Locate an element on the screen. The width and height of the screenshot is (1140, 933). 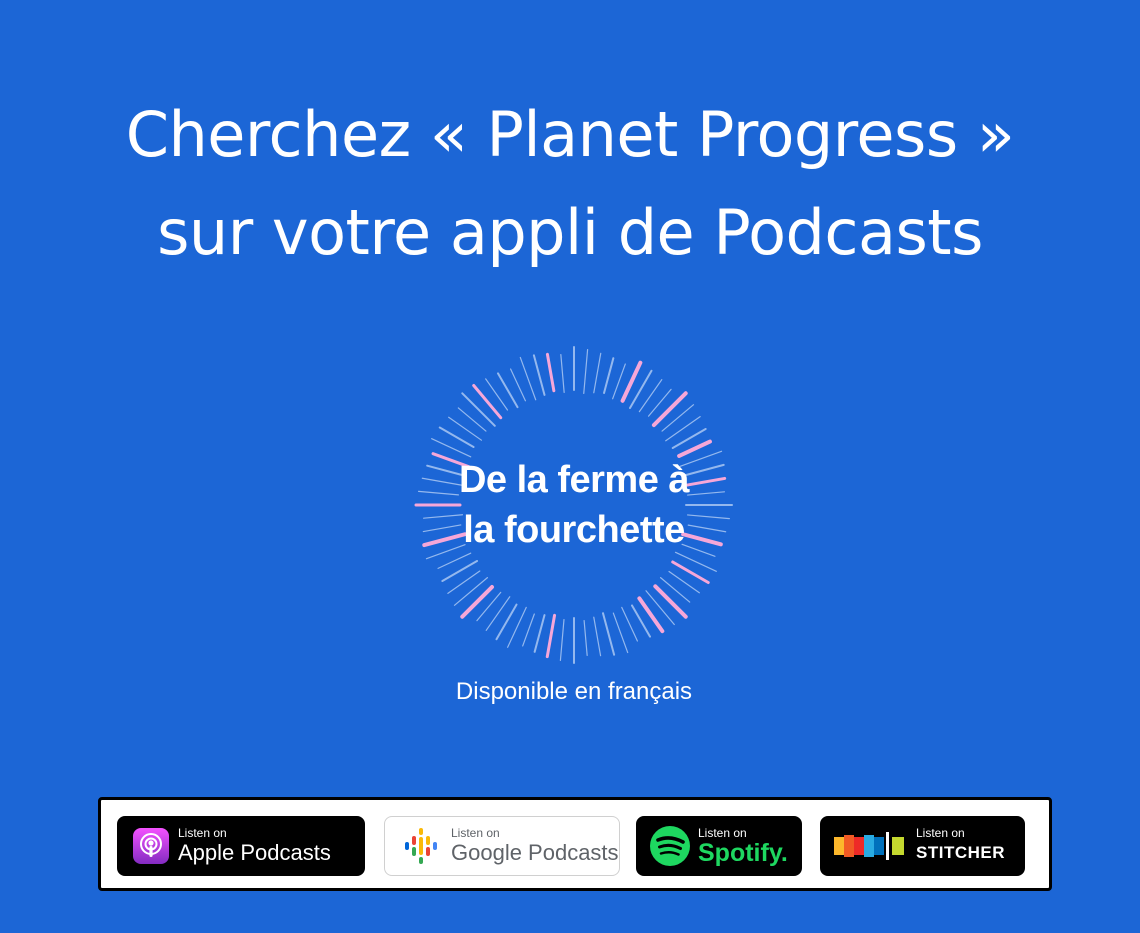
stitcher-badge: Listen on STITCHER is located at coordinates (922, 846).